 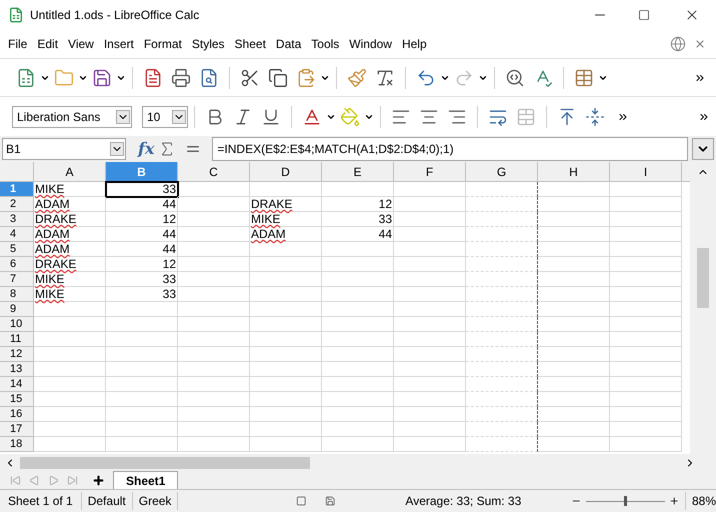 I want to click on row-header: 8, so click(x=17, y=294).